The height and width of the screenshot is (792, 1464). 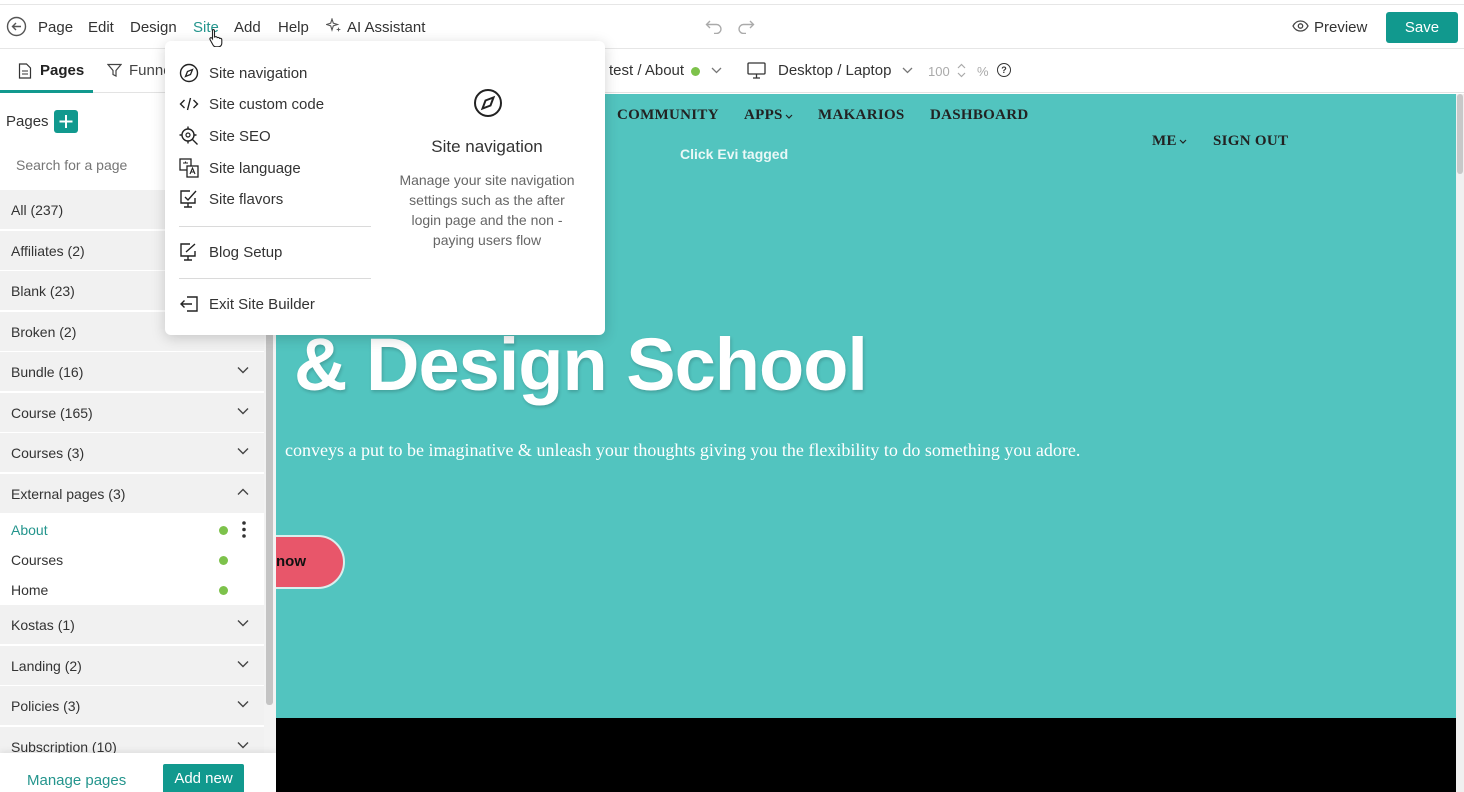 I want to click on dropdown-item-label: Exit Site Builder, so click(x=262, y=304).